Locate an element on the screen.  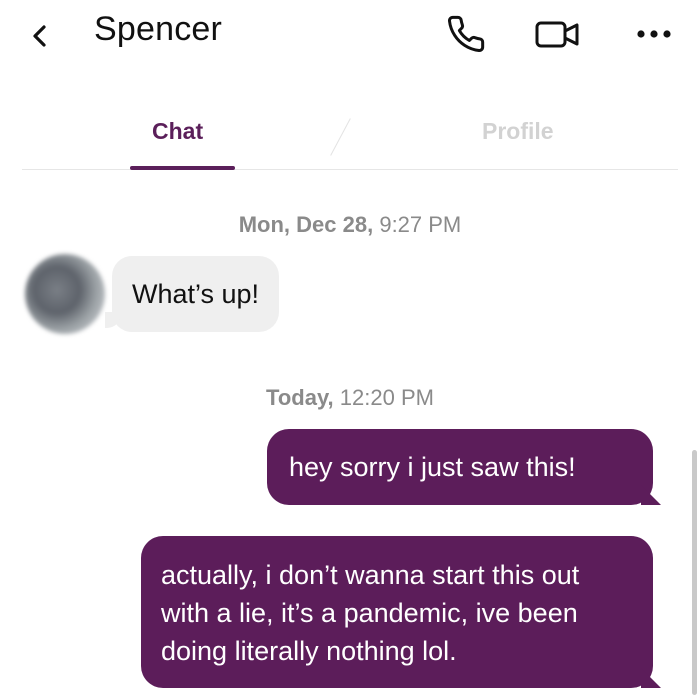
video-call-button is located at coordinates (557, 34).